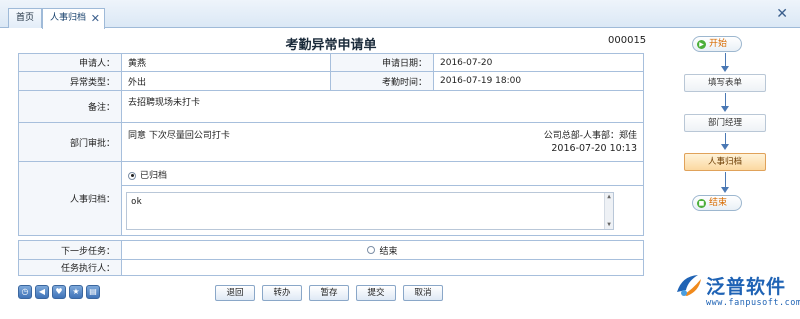 The height and width of the screenshot is (319, 800). What do you see at coordinates (179, 136) in the screenshot?
I see `dept-comment: 同意 下次尽量回公司打卡` at bounding box center [179, 136].